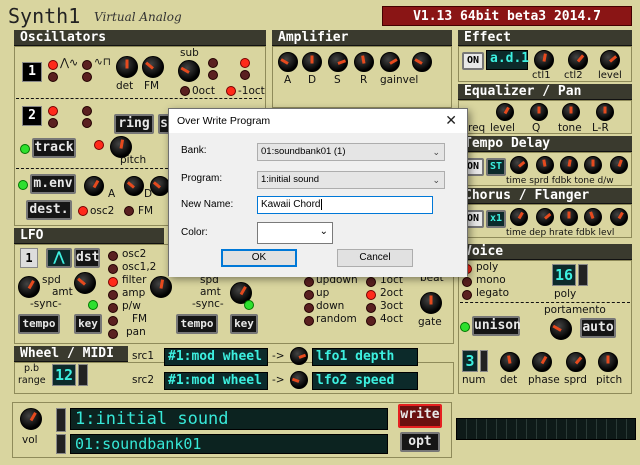  What do you see at coordinates (496, 167) in the screenshot?
I see `delay-st-button: ST` at bounding box center [496, 167].